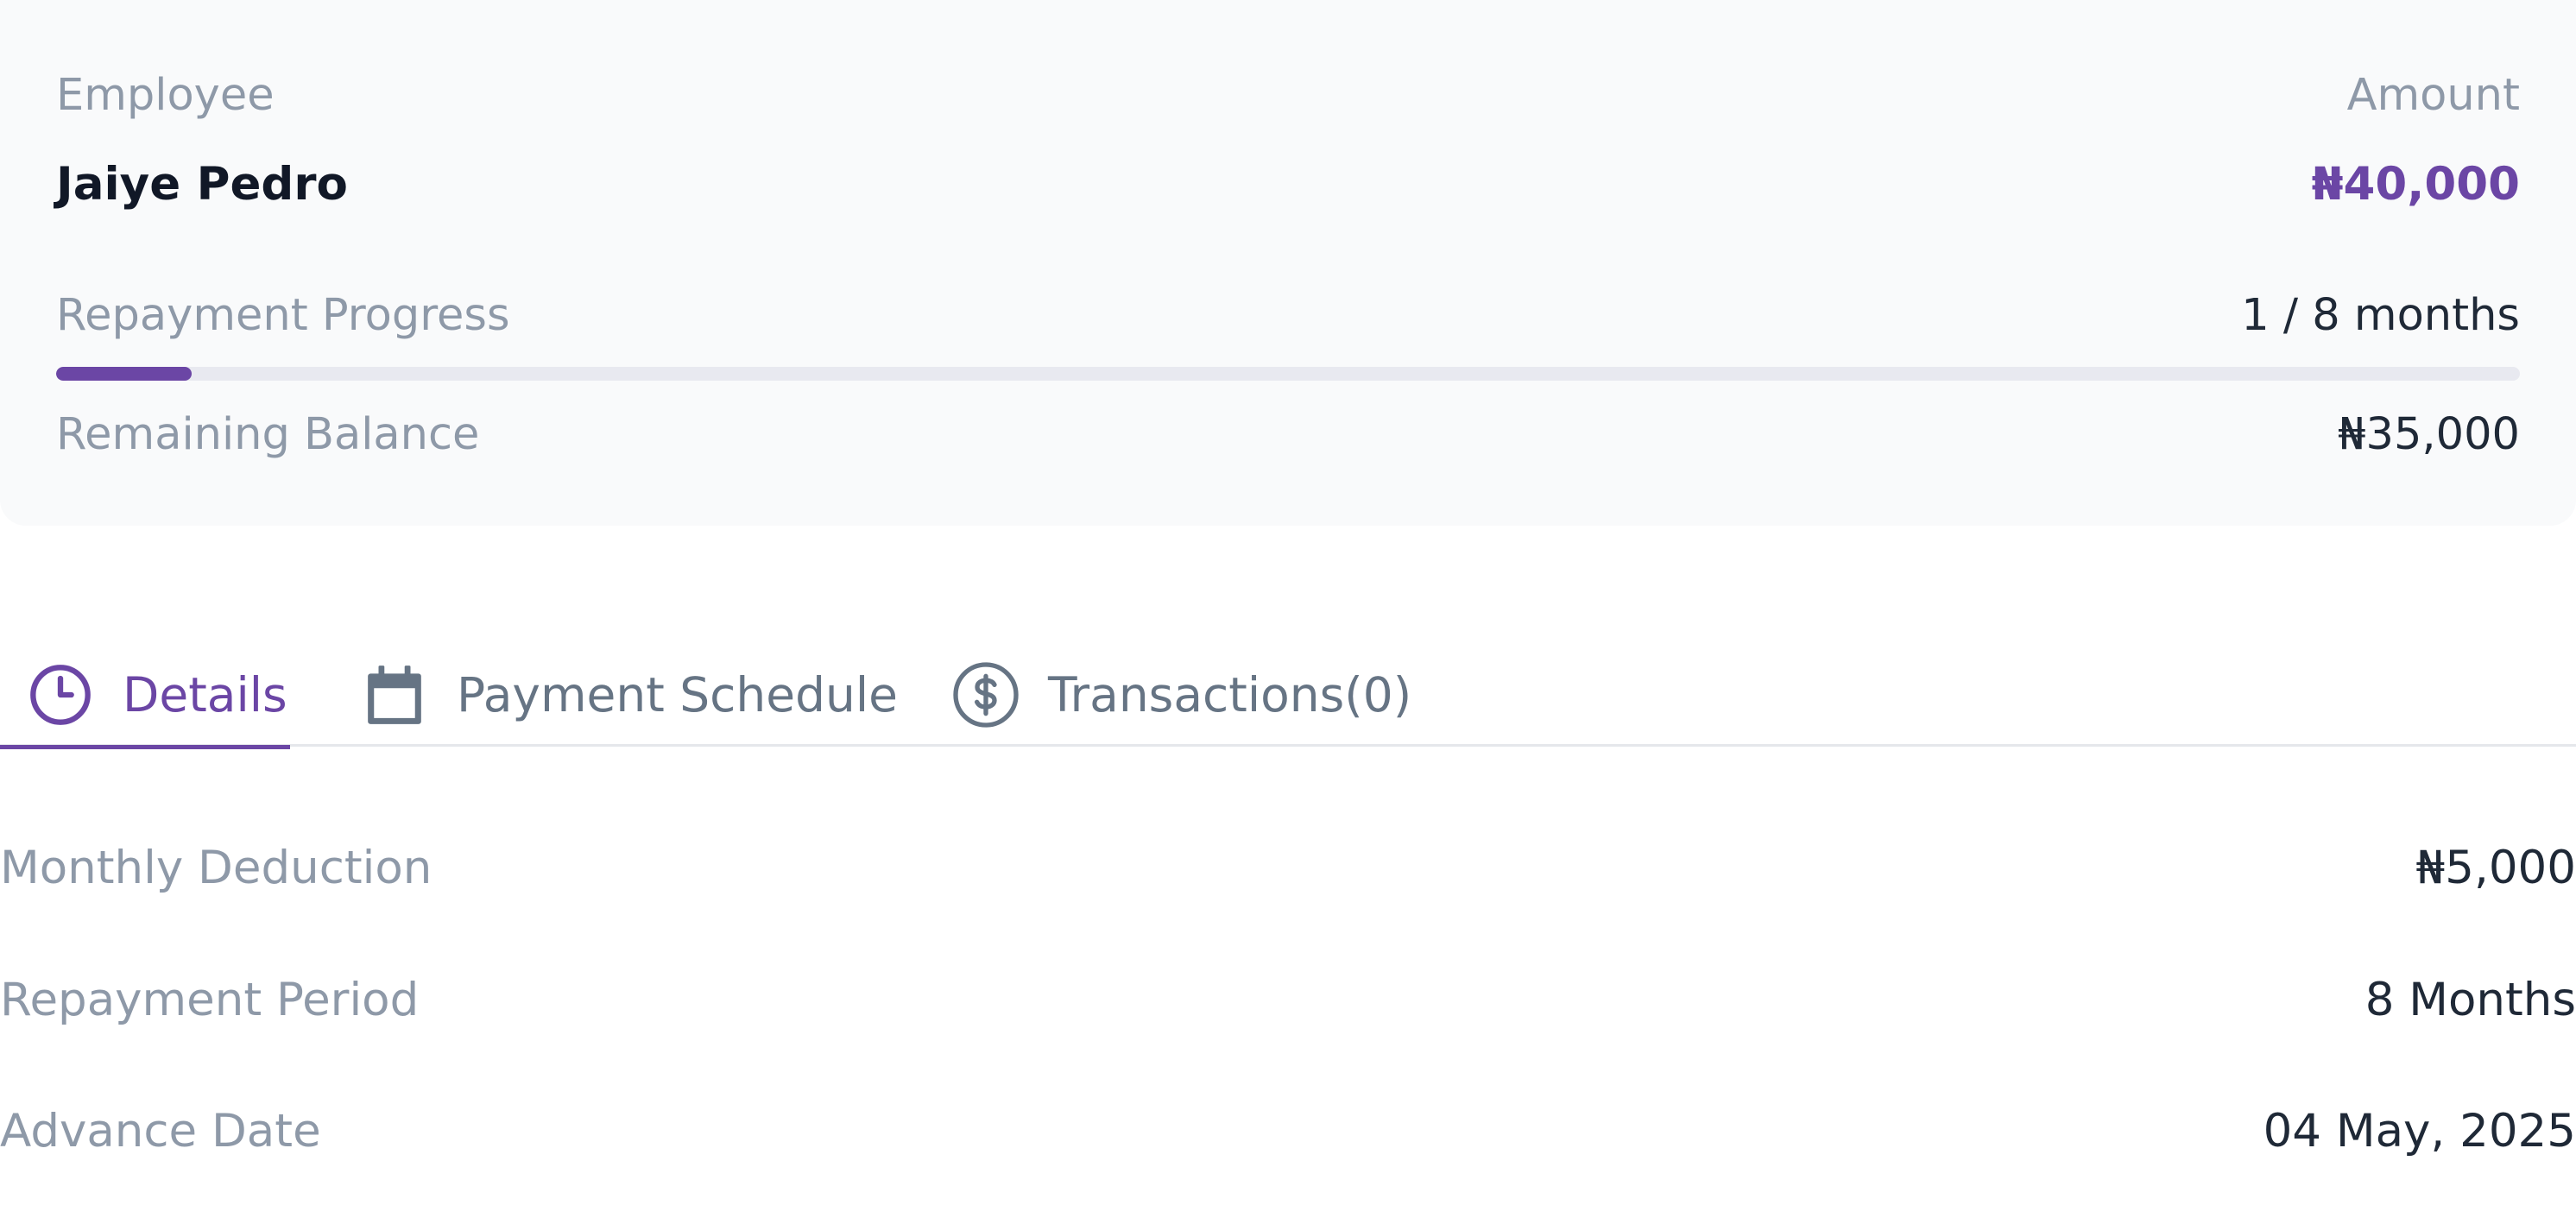  Describe the element at coordinates (2433, 95) in the screenshot. I see `amount-label: Amount` at that location.